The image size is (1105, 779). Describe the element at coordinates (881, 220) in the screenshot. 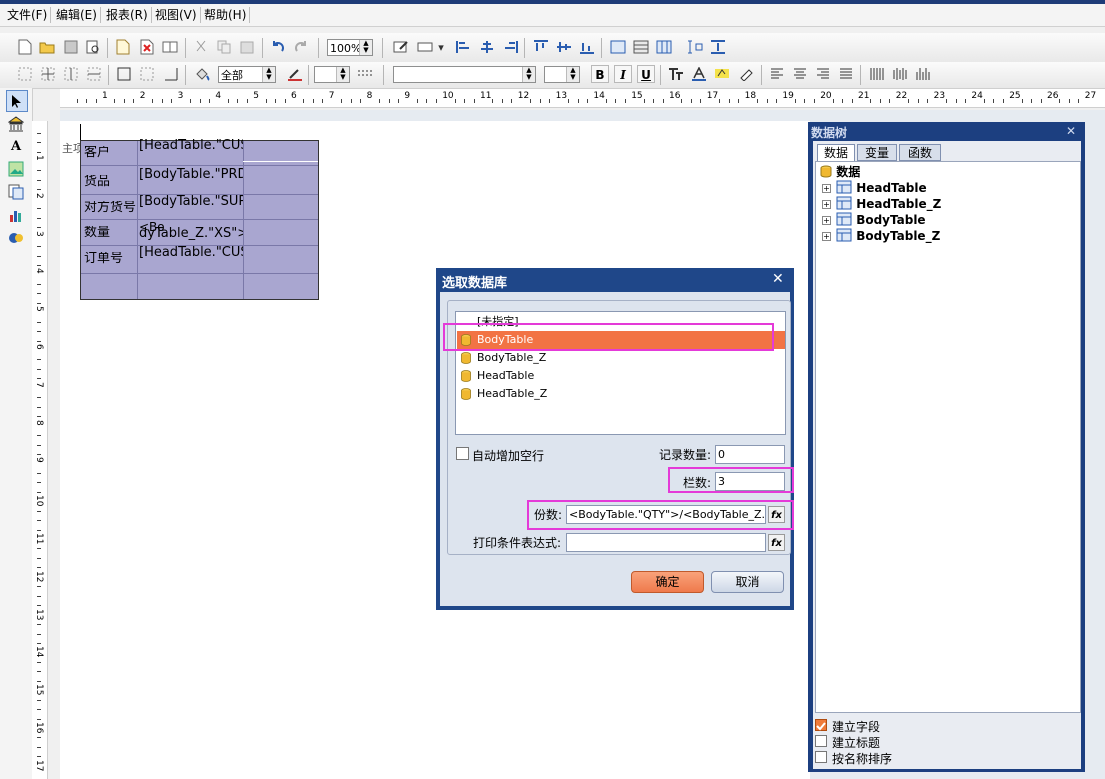

I see `tree-node-bodytable: BodyTable` at that location.